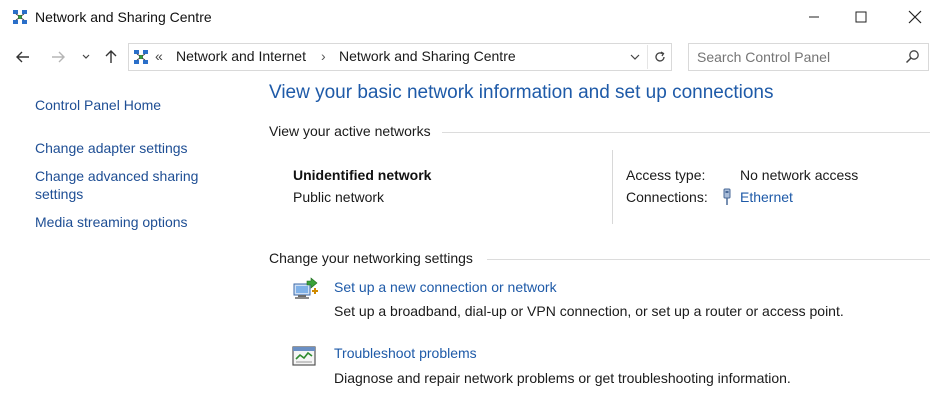  What do you see at coordinates (797, 57) in the screenshot?
I see `search-input` at bounding box center [797, 57].